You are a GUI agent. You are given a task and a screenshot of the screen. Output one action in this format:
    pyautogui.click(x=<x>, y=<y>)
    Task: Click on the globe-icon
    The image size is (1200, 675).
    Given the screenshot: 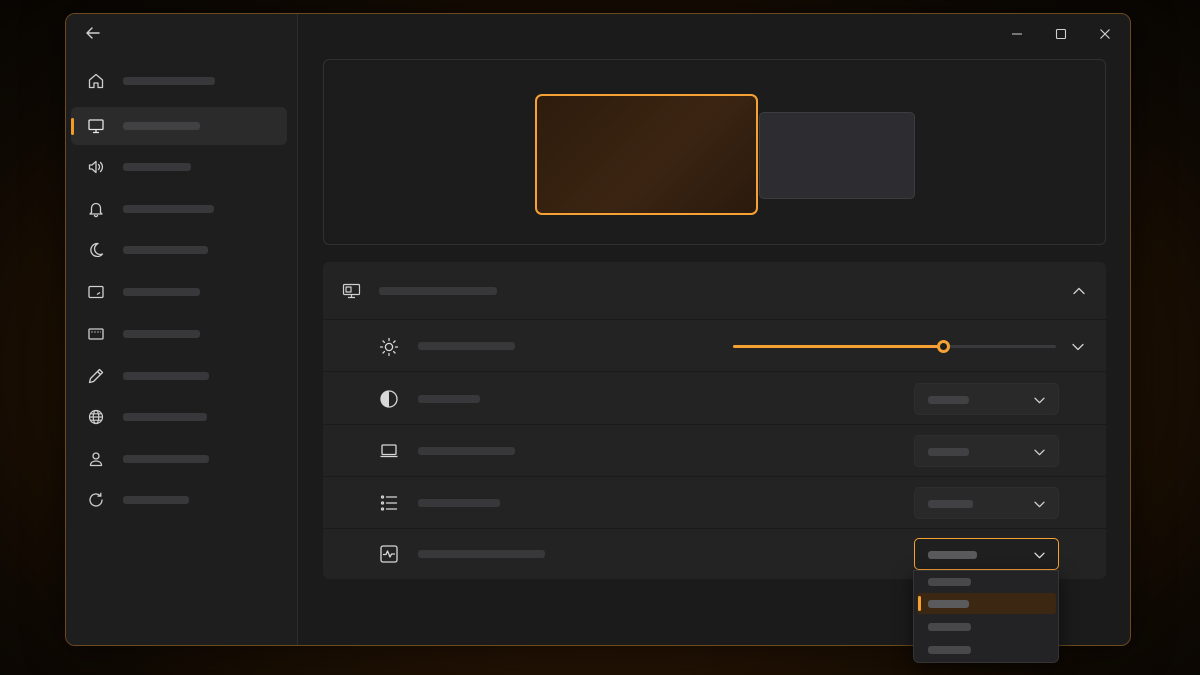 What is the action you would take?
    pyautogui.click(x=96, y=417)
    